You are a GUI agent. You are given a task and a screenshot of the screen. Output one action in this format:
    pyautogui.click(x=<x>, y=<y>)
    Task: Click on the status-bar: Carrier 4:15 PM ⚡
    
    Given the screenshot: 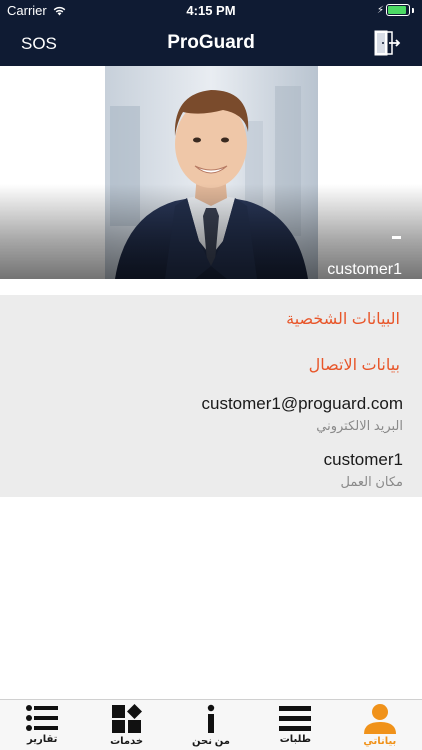 What is the action you would take?
    pyautogui.click(x=211, y=11)
    